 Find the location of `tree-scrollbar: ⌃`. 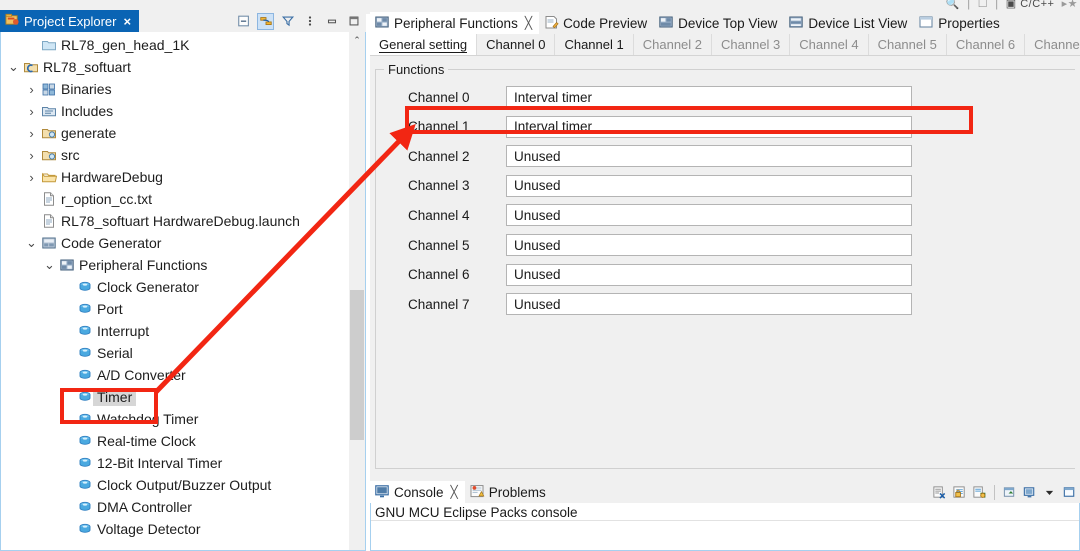

tree-scrollbar: ⌃ is located at coordinates (357, 291).